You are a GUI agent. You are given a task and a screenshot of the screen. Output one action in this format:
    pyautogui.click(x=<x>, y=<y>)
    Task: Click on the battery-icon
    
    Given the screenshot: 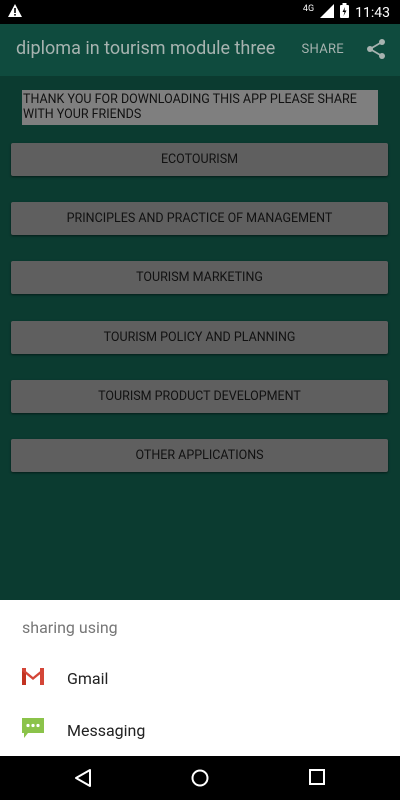 What is the action you would take?
    pyautogui.click(x=345, y=12)
    